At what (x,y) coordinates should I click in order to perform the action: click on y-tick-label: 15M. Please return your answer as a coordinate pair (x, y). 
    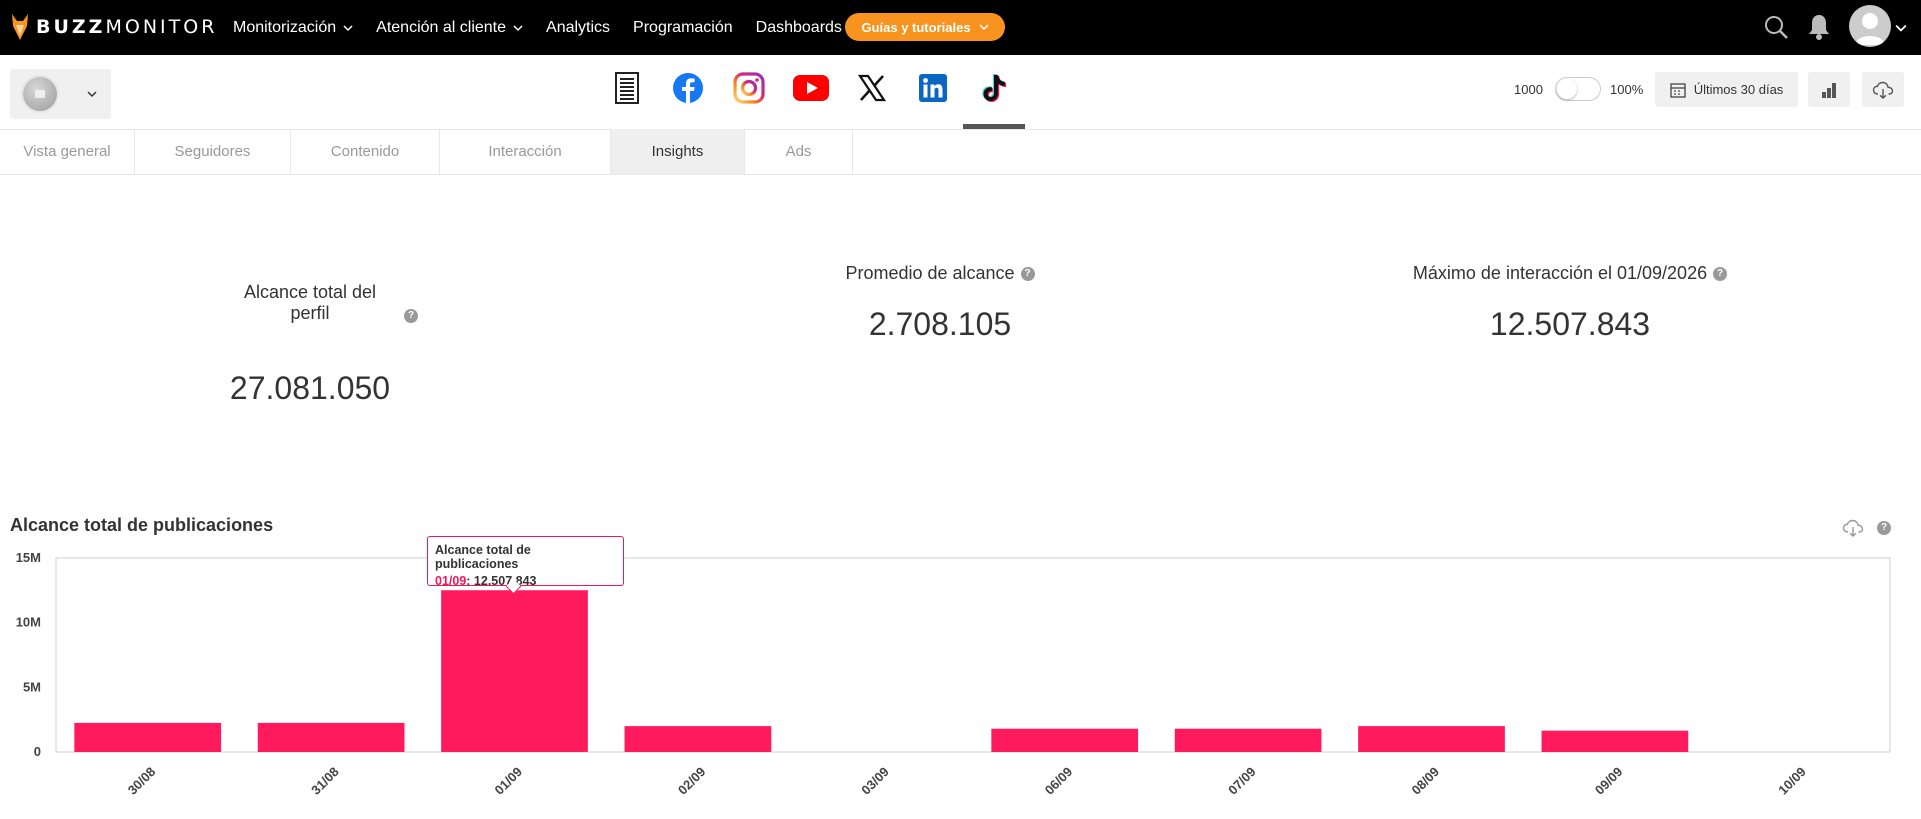
    Looking at the image, I should click on (28, 557).